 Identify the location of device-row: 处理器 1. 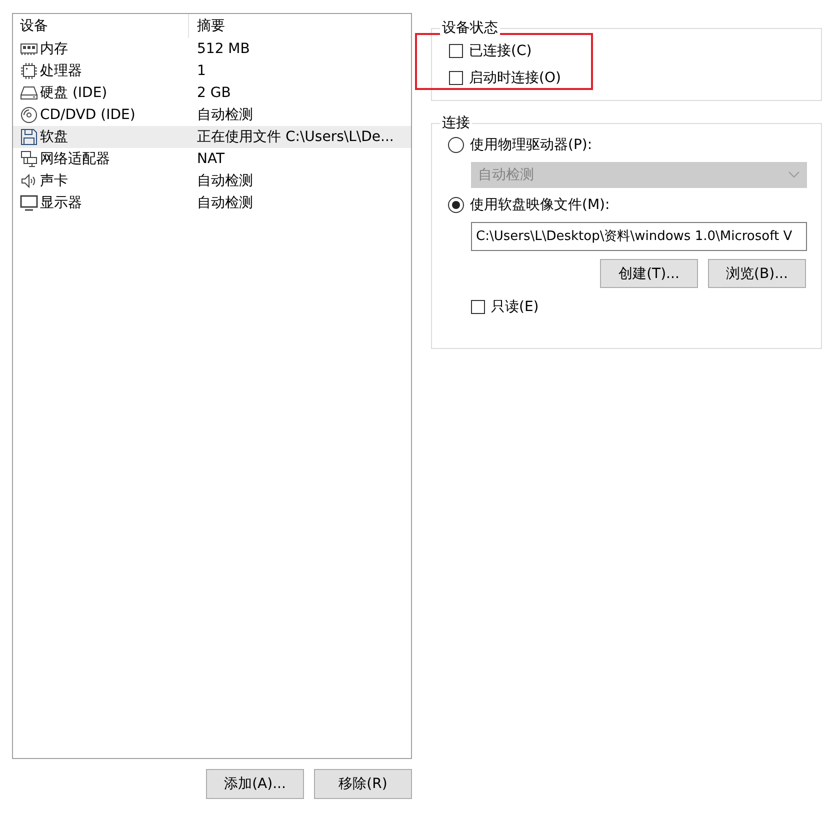
(212, 71).